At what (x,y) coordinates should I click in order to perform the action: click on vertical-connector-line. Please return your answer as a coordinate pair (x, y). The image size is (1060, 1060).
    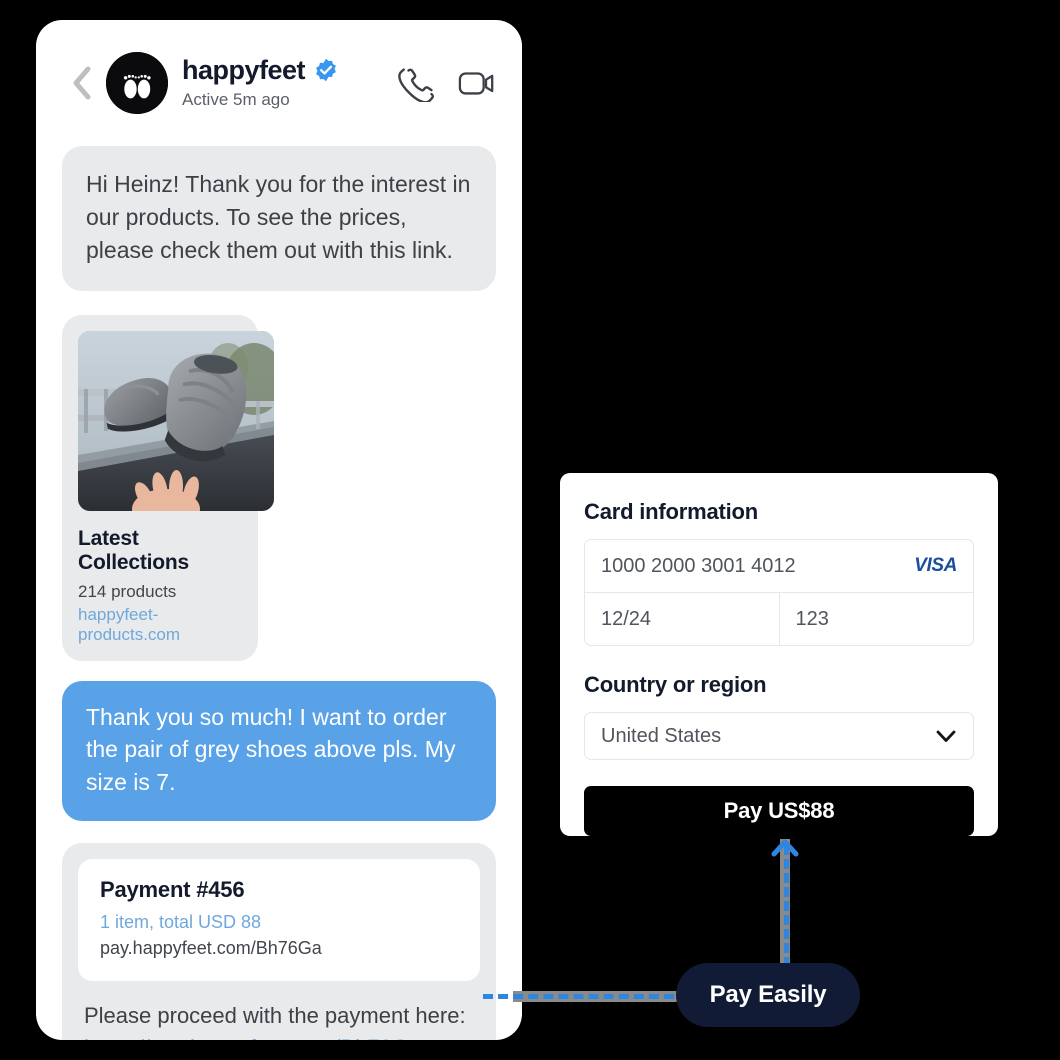
    Looking at the image, I should click on (786, 906).